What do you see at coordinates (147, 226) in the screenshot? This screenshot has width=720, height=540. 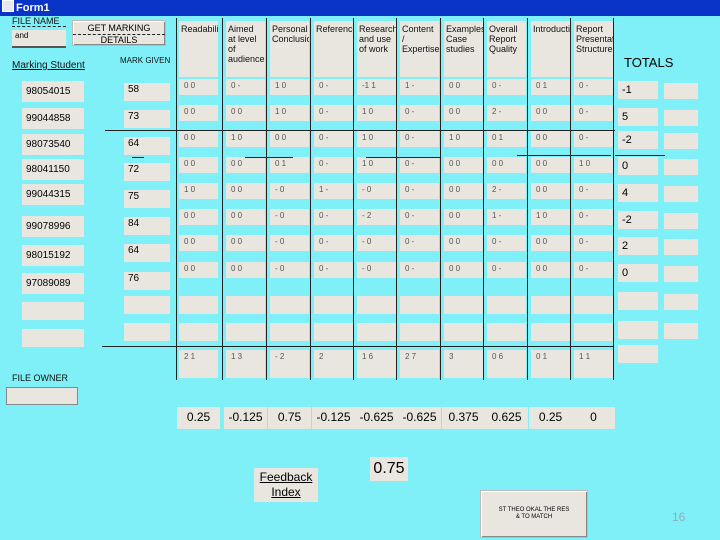 I see `mark-given: 84` at bounding box center [147, 226].